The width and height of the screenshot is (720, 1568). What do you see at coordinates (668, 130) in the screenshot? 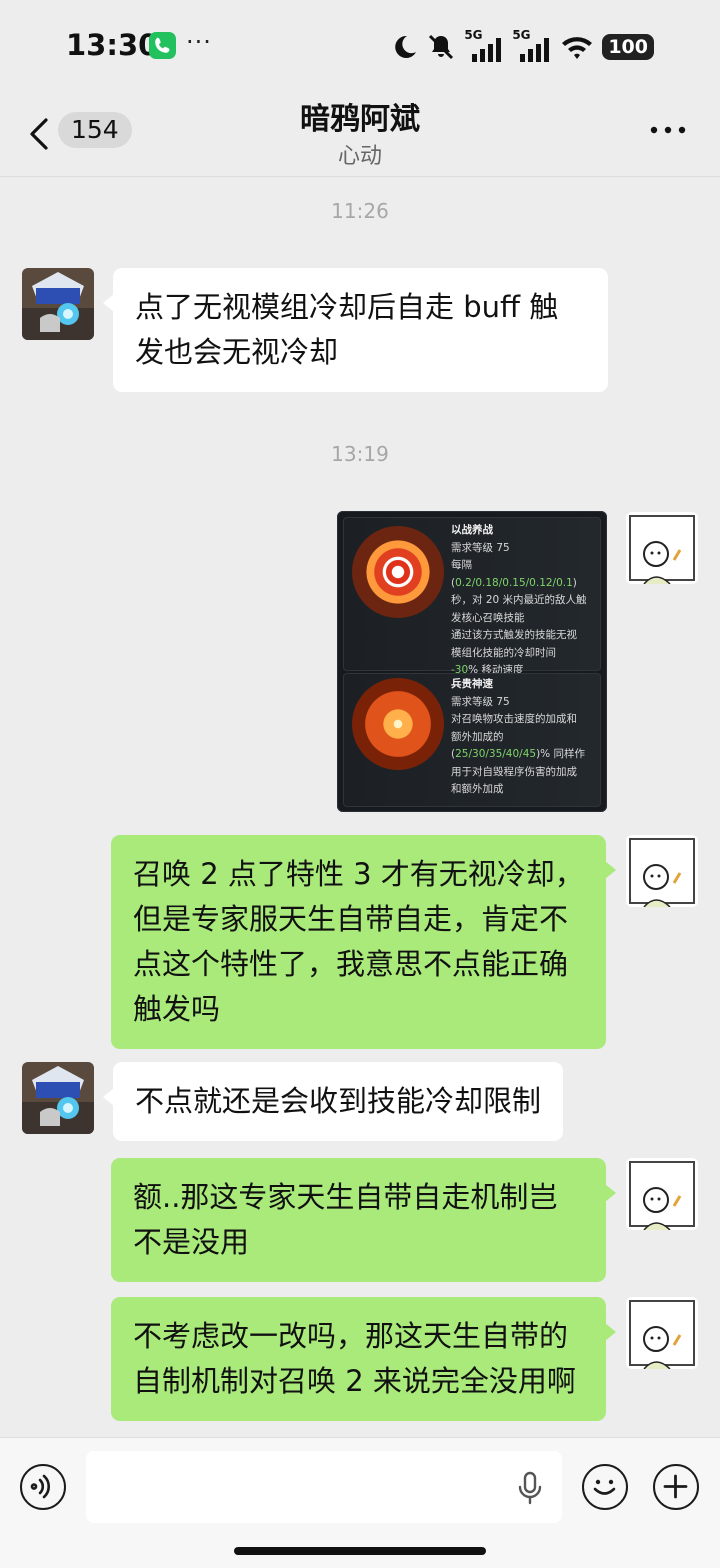
I see `more-options-icon` at bounding box center [668, 130].